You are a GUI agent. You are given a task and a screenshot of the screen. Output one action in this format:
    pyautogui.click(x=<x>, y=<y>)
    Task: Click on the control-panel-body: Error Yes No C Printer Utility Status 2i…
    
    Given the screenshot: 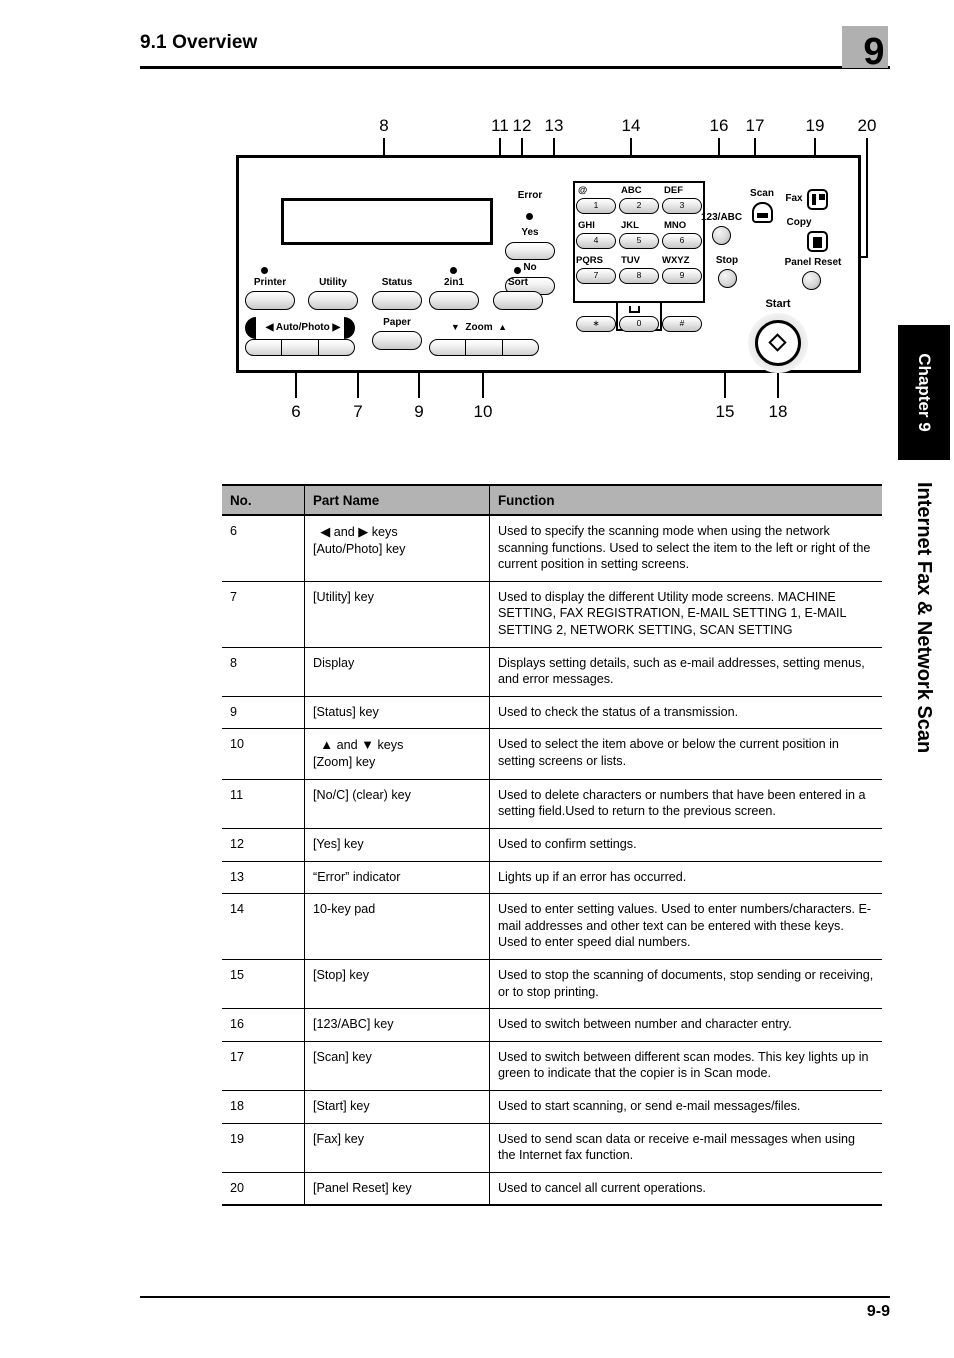 What is the action you would take?
    pyautogui.click(x=548, y=264)
    